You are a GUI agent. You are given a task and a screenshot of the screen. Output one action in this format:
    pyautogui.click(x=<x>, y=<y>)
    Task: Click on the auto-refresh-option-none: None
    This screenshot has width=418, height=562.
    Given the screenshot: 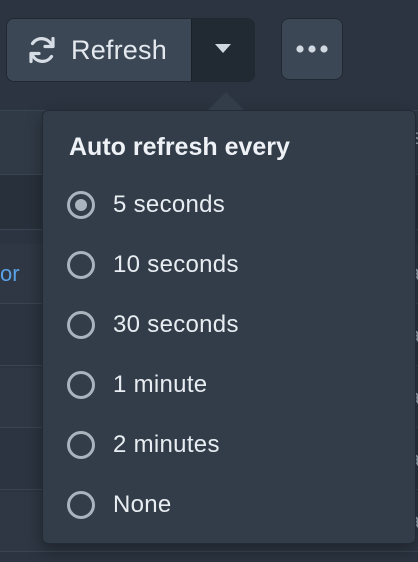 What is the action you would take?
    pyautogui.click(x=228, y=505)
    